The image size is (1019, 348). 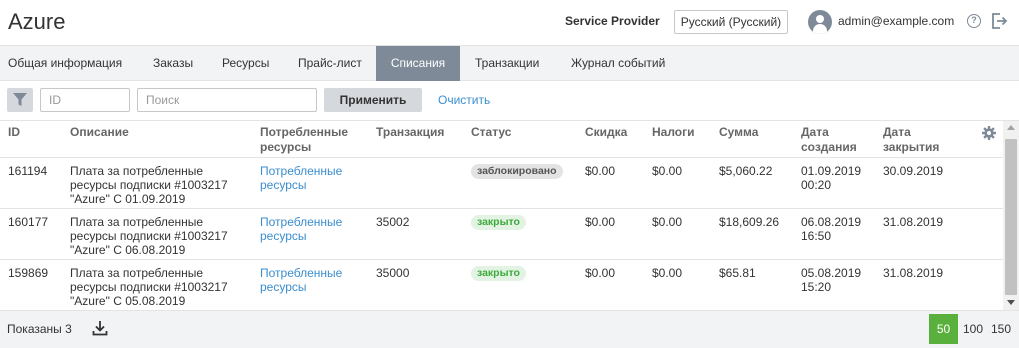 What do you see at coordinates (738, 132) in the screenshot?
I see `column-header-amount: Сумма` at bounding box center [738, 132].